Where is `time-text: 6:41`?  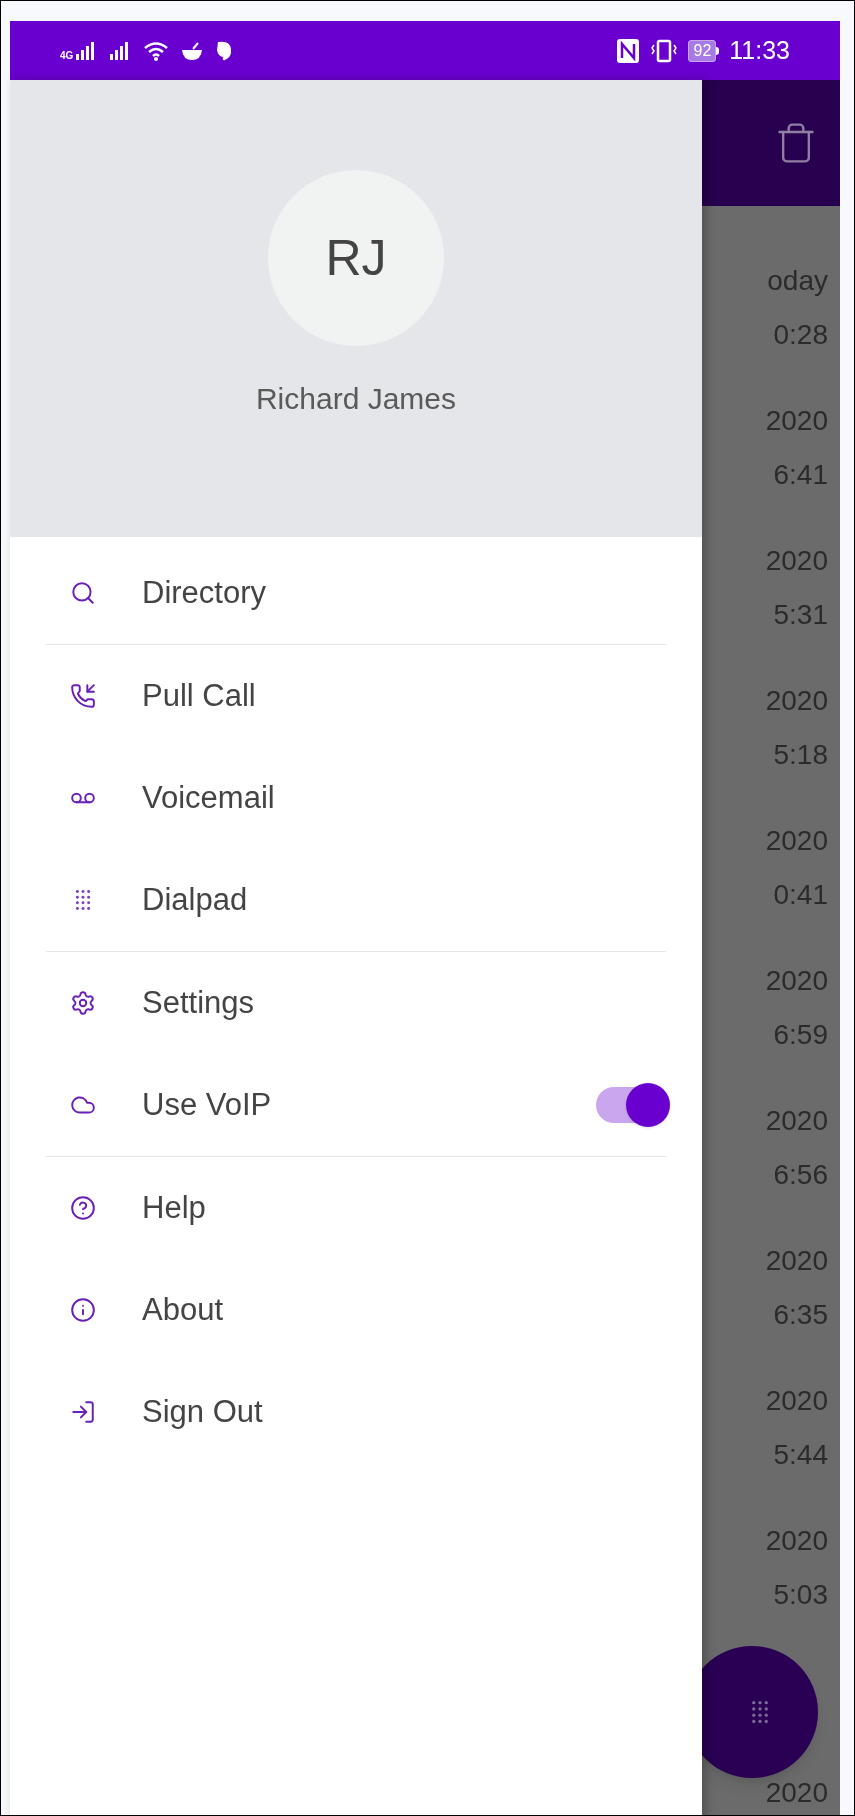
time-text: 6:41 is located at coordinates (800, 475).